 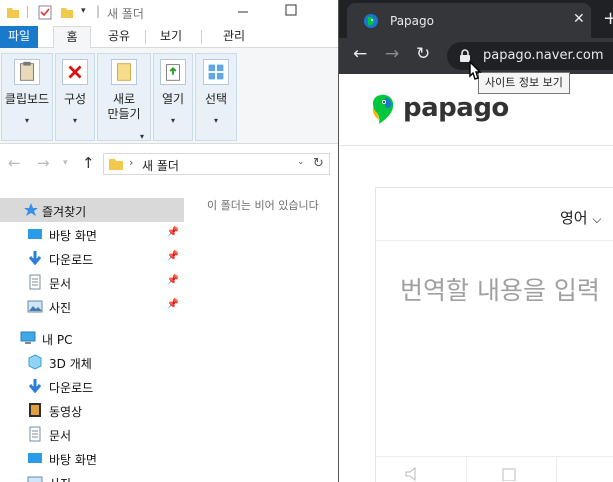 What do you see at coordinates (543, 55) in the screenshot?
I see `url-text: papago.naver.com` at bounding box center [543, 55].